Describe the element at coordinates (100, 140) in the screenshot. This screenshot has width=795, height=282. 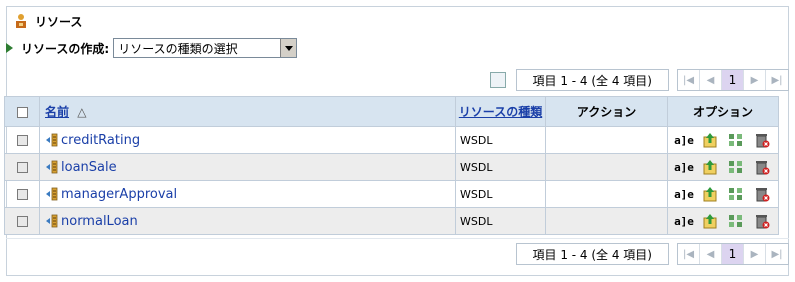
I see `resource-name-link: creditRating` at that location.